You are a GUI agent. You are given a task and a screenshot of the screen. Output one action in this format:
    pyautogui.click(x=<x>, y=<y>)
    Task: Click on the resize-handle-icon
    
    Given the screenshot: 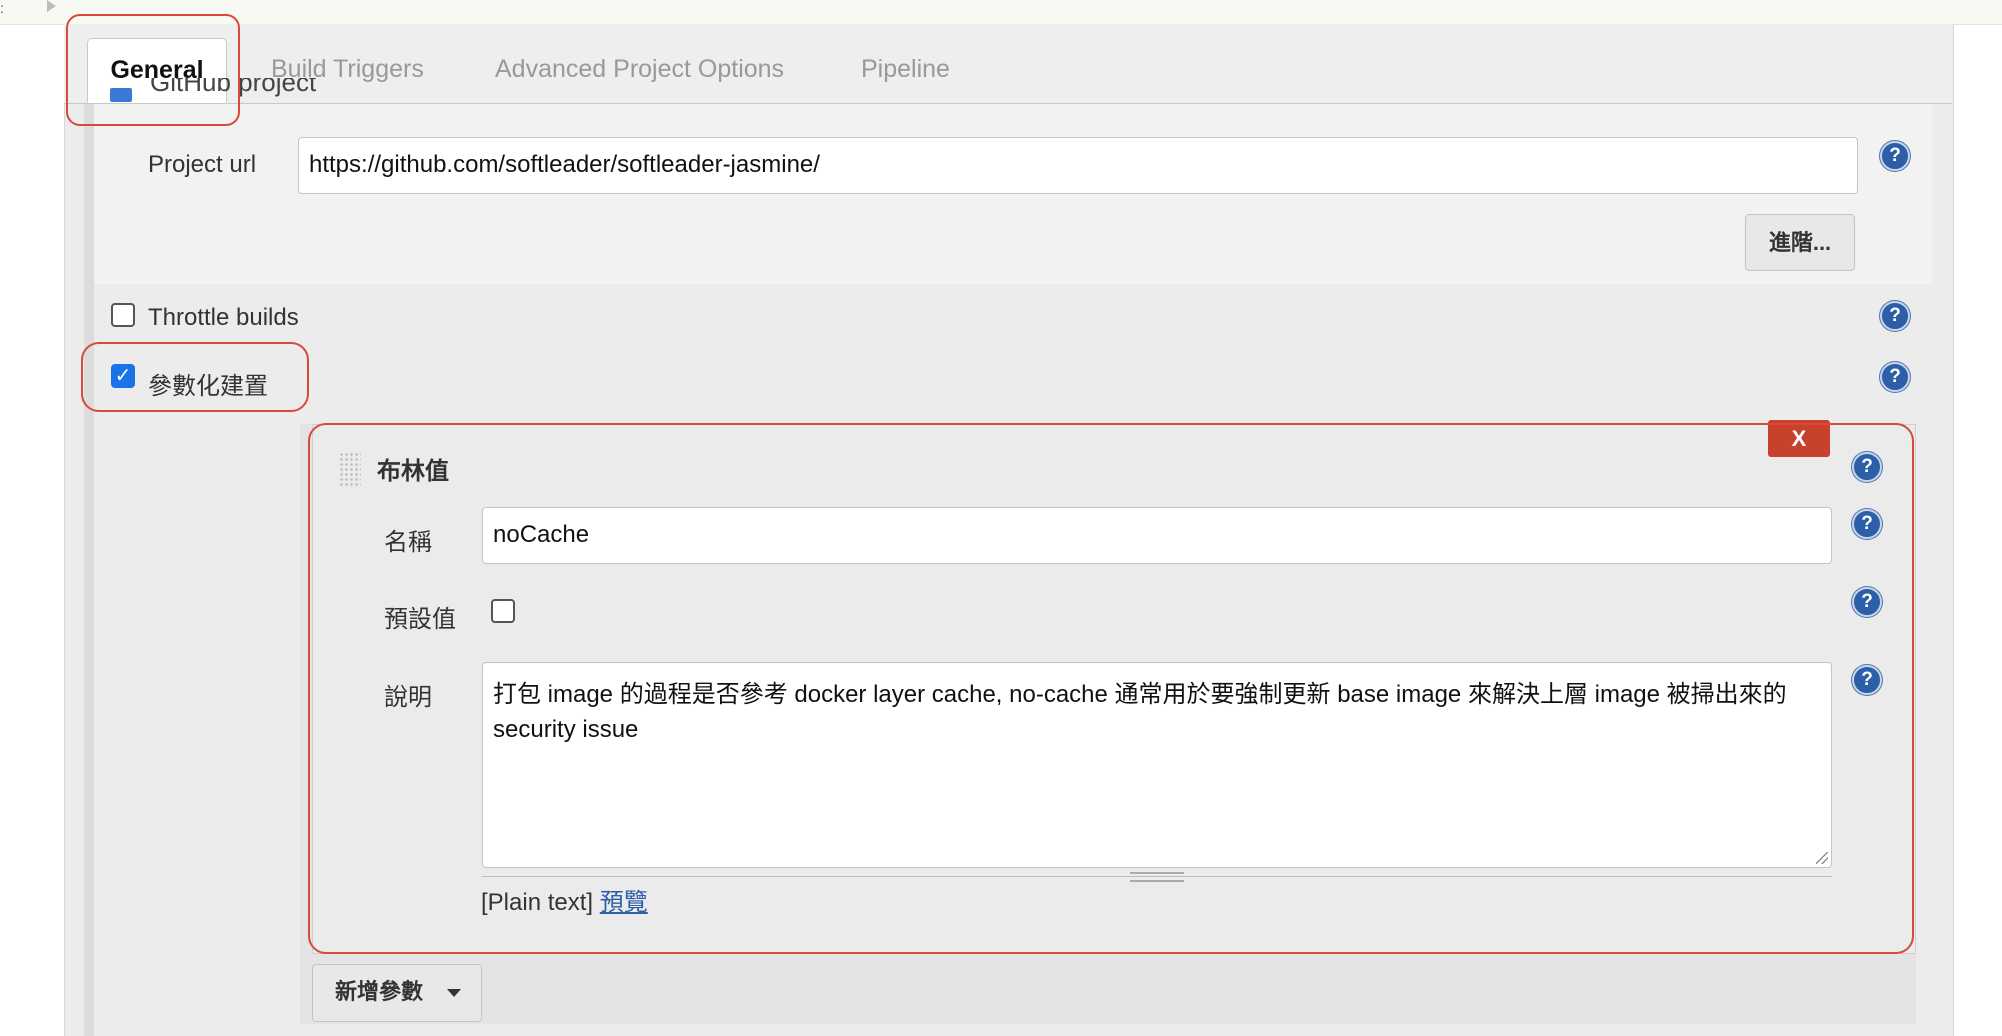 What is the action you would take?
    pyautogui.click(x=1822, y=858)
    